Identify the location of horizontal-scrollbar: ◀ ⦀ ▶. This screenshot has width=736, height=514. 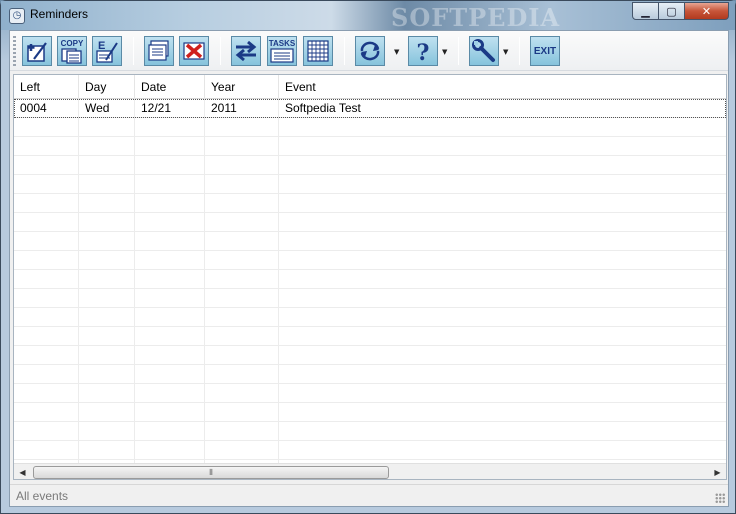
(370, 471).